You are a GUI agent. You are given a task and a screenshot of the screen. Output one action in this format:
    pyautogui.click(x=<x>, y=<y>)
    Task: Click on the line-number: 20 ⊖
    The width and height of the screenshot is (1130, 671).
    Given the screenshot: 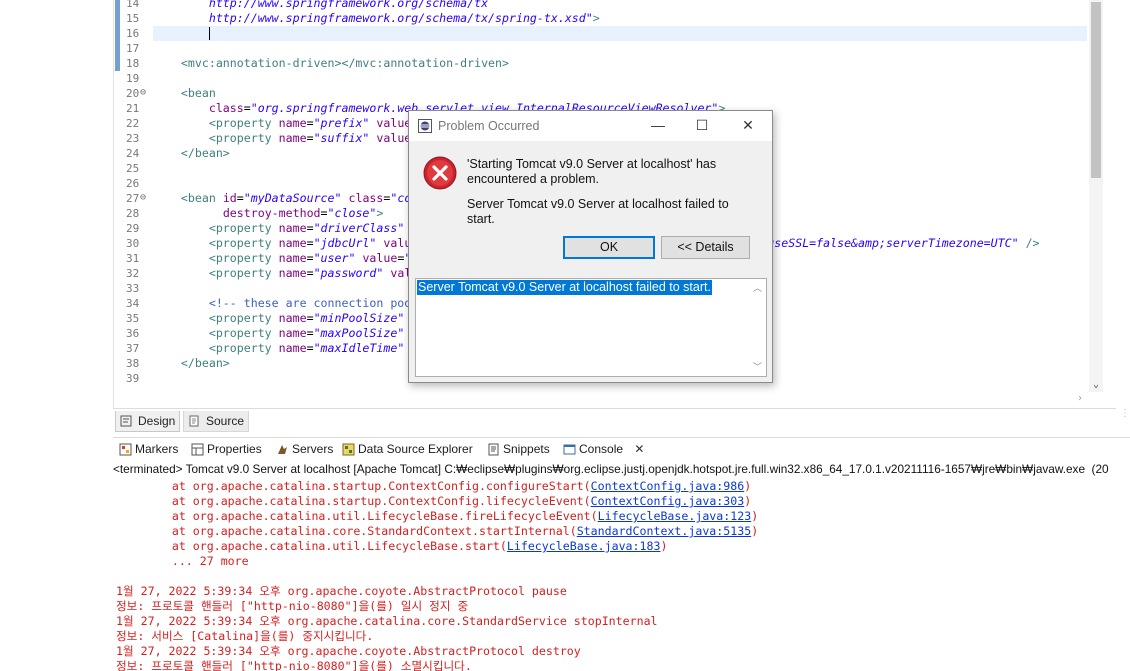 What is the action you would take?
    pyautogui.click(x=132, y=93)
    